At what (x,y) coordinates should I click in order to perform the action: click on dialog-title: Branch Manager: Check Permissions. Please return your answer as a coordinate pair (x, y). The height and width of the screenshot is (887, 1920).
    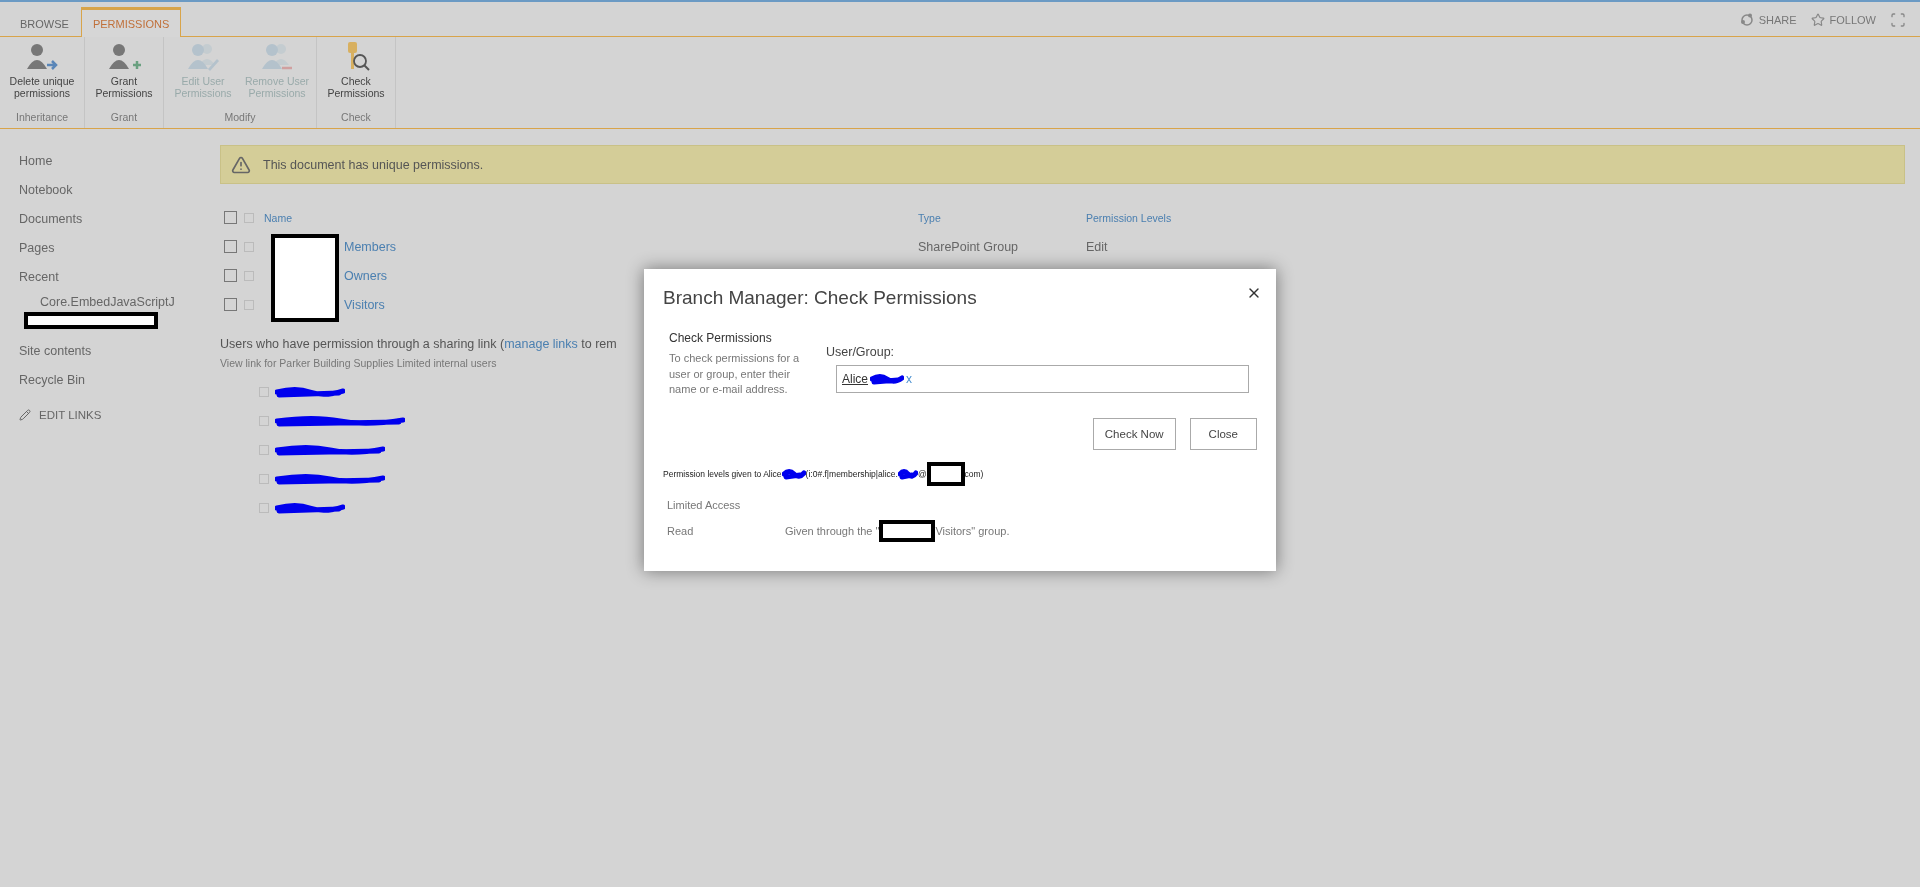
    Looking at the image, I should click on (820, 298).